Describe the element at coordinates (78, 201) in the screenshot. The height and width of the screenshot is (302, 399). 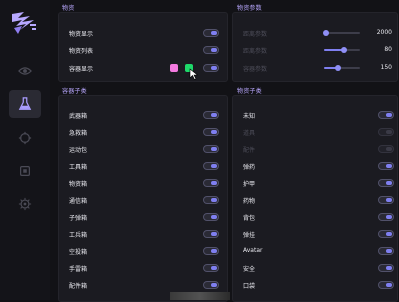
I see `container-type-label: 通信箱` at that location.